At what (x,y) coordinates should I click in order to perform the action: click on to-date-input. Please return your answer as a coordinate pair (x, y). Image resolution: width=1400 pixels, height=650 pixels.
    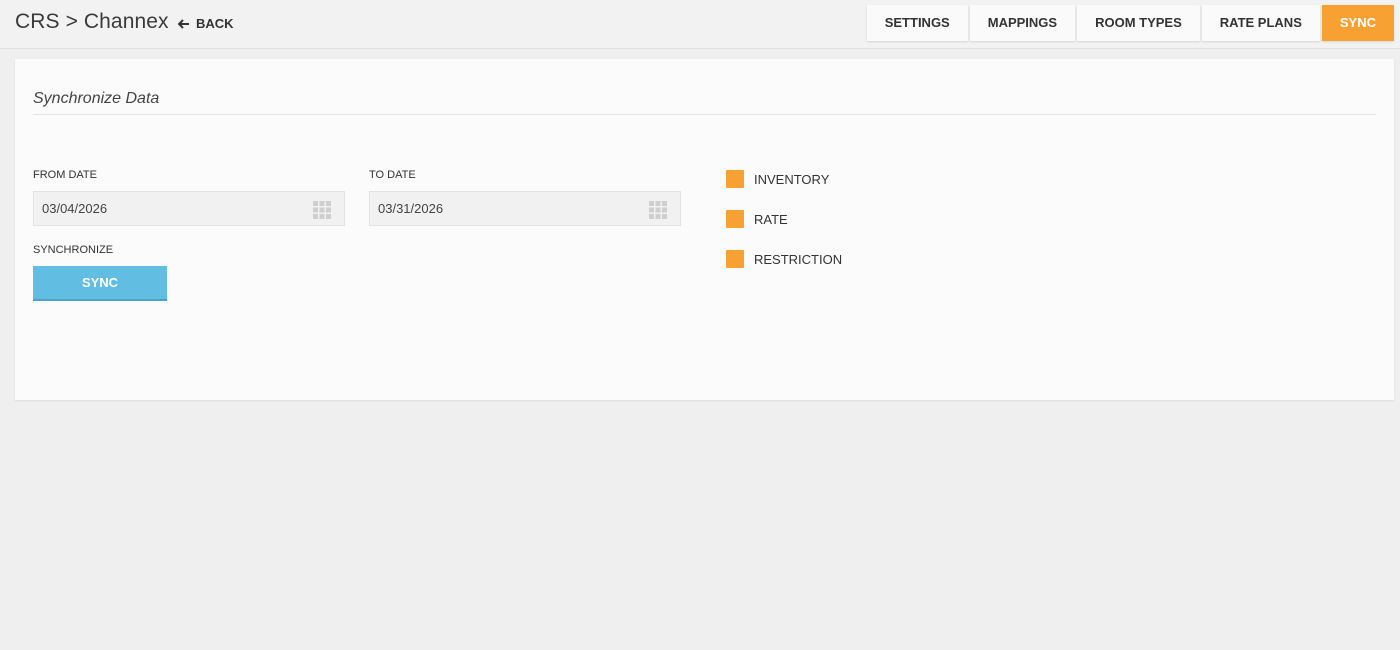
    Looking at the image, I should click on (513, 208).